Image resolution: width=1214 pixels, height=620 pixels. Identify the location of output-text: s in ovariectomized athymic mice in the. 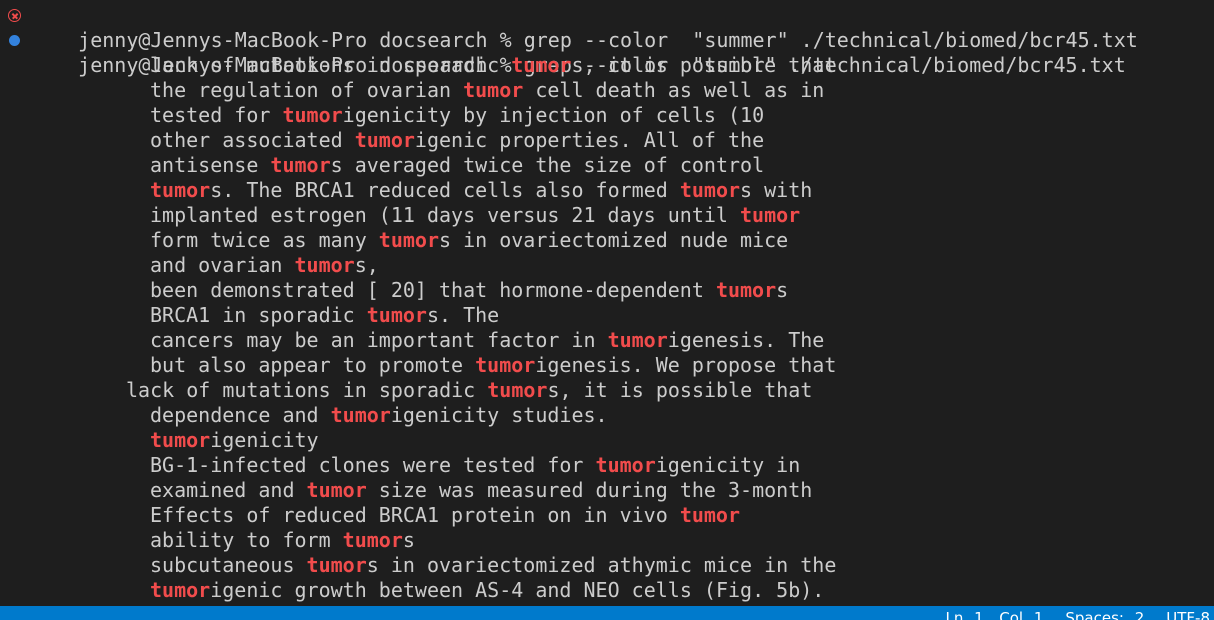
(601, 565).